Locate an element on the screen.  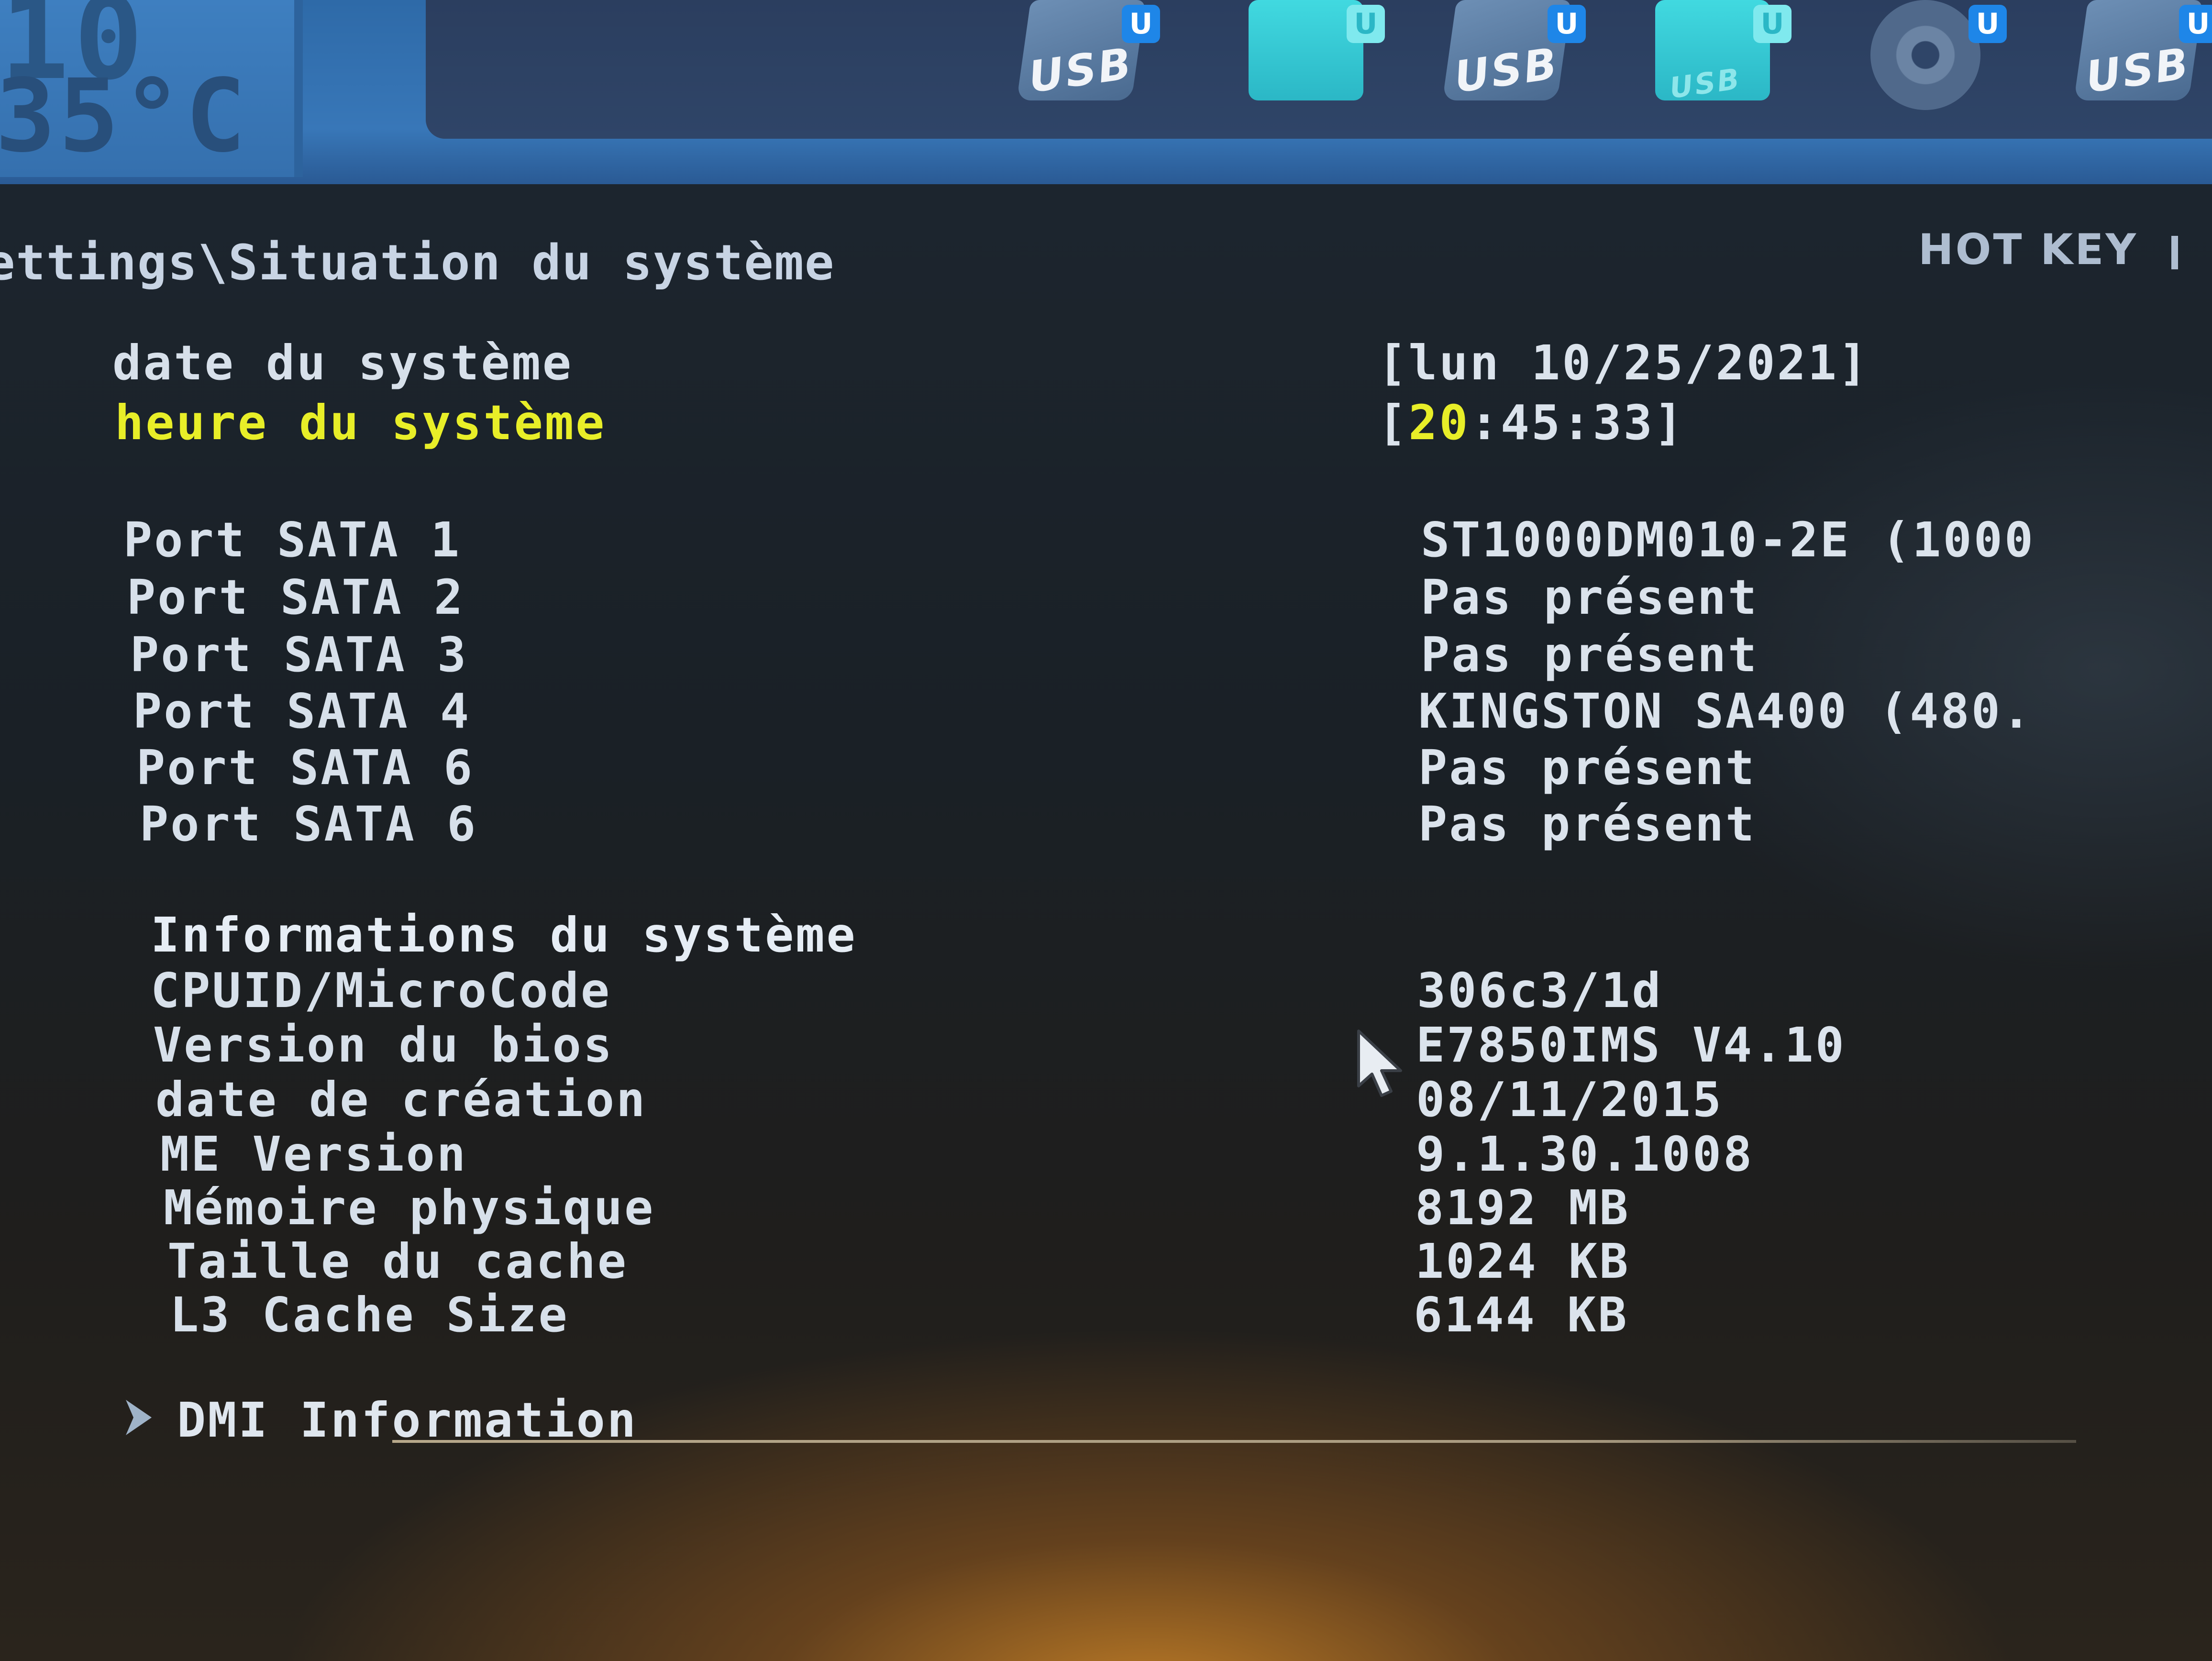
mouse-cursor-icon is located at coordinates (1379, 1063).